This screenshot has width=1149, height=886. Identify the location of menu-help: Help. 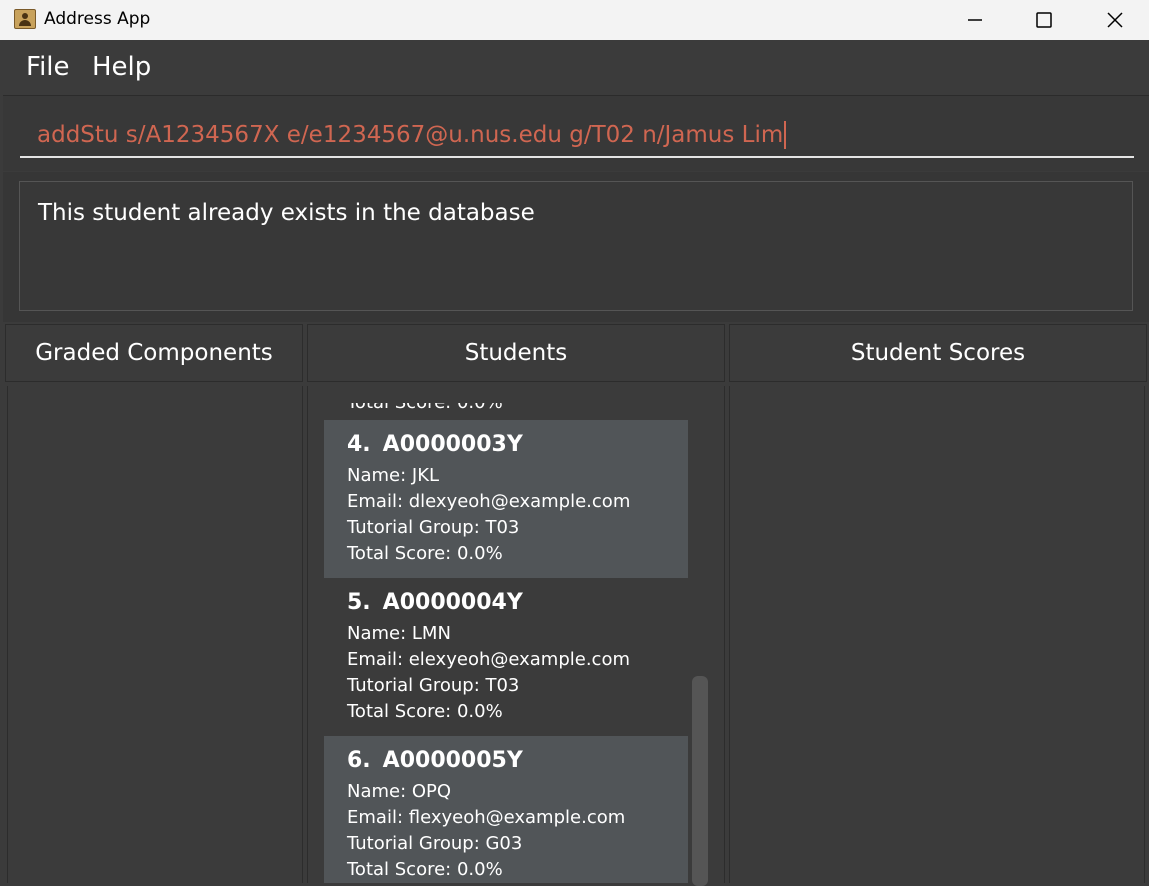
(121, 67).